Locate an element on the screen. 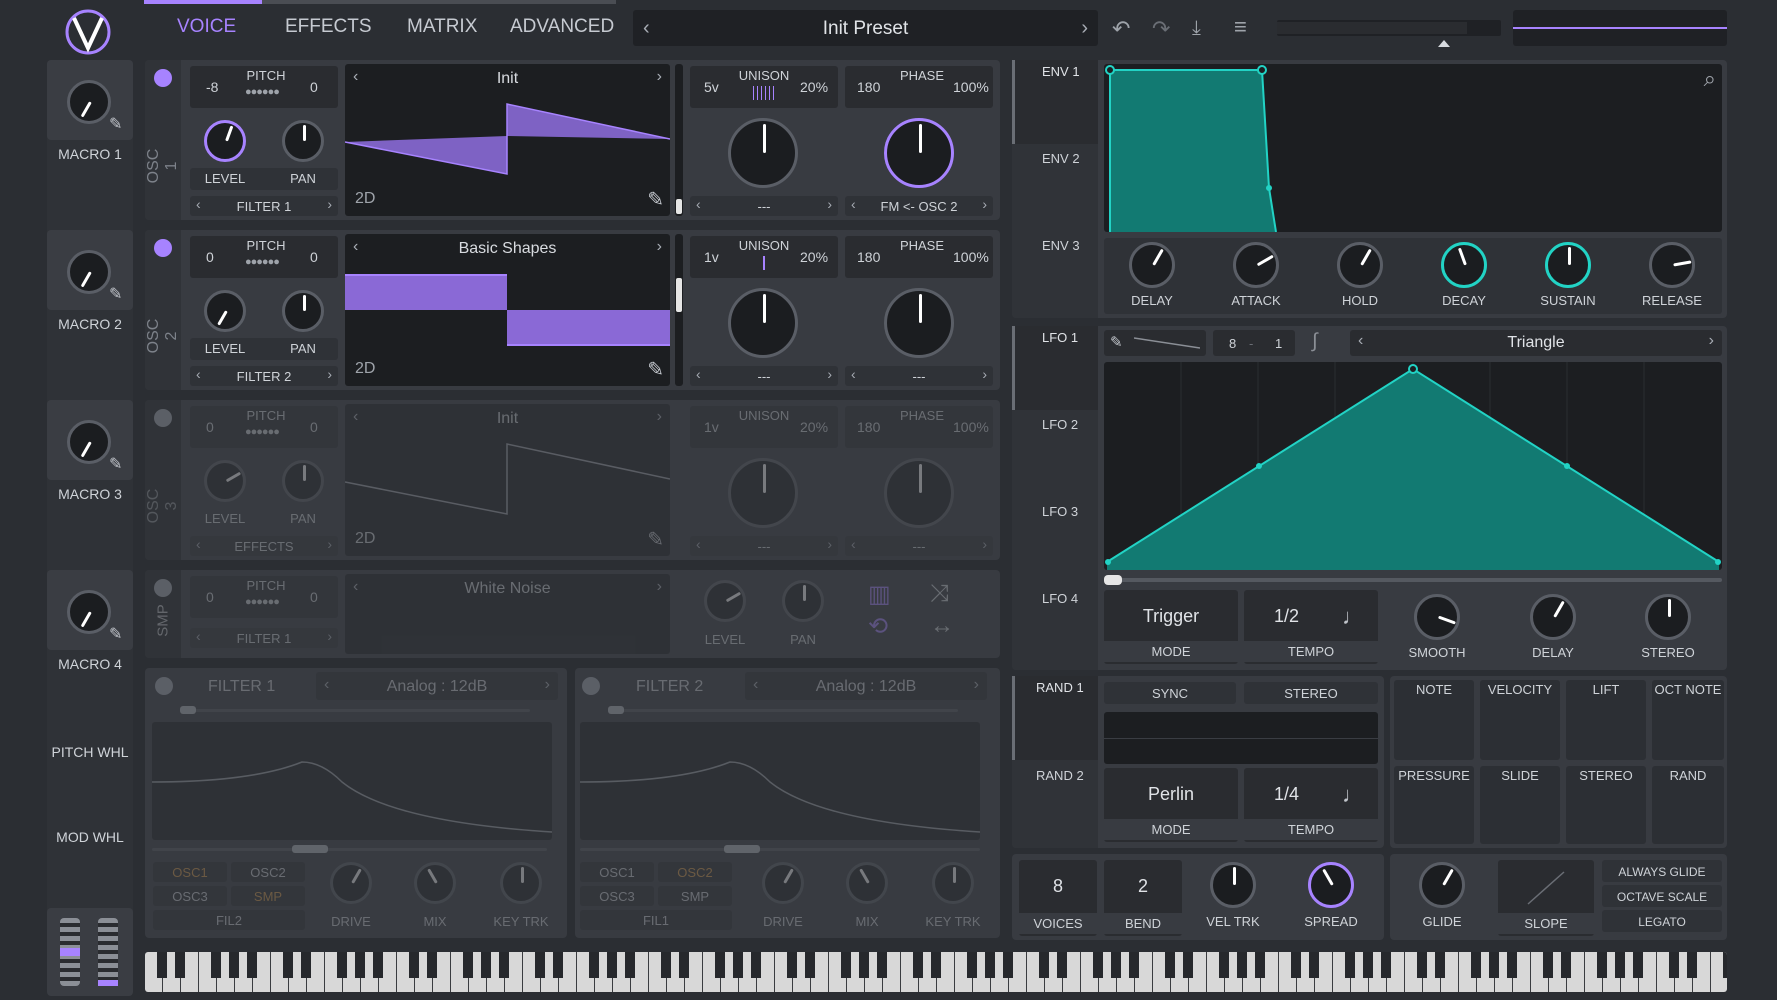  osc-2-toggle is located at coordinates (163, 248).